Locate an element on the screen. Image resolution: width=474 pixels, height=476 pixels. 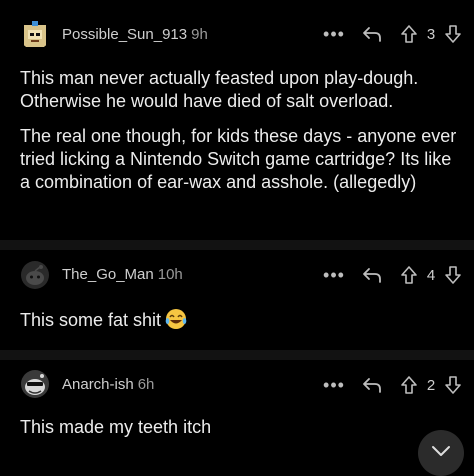
comment-header: The_Go_Man 10h is located at coordinates (122, 274).